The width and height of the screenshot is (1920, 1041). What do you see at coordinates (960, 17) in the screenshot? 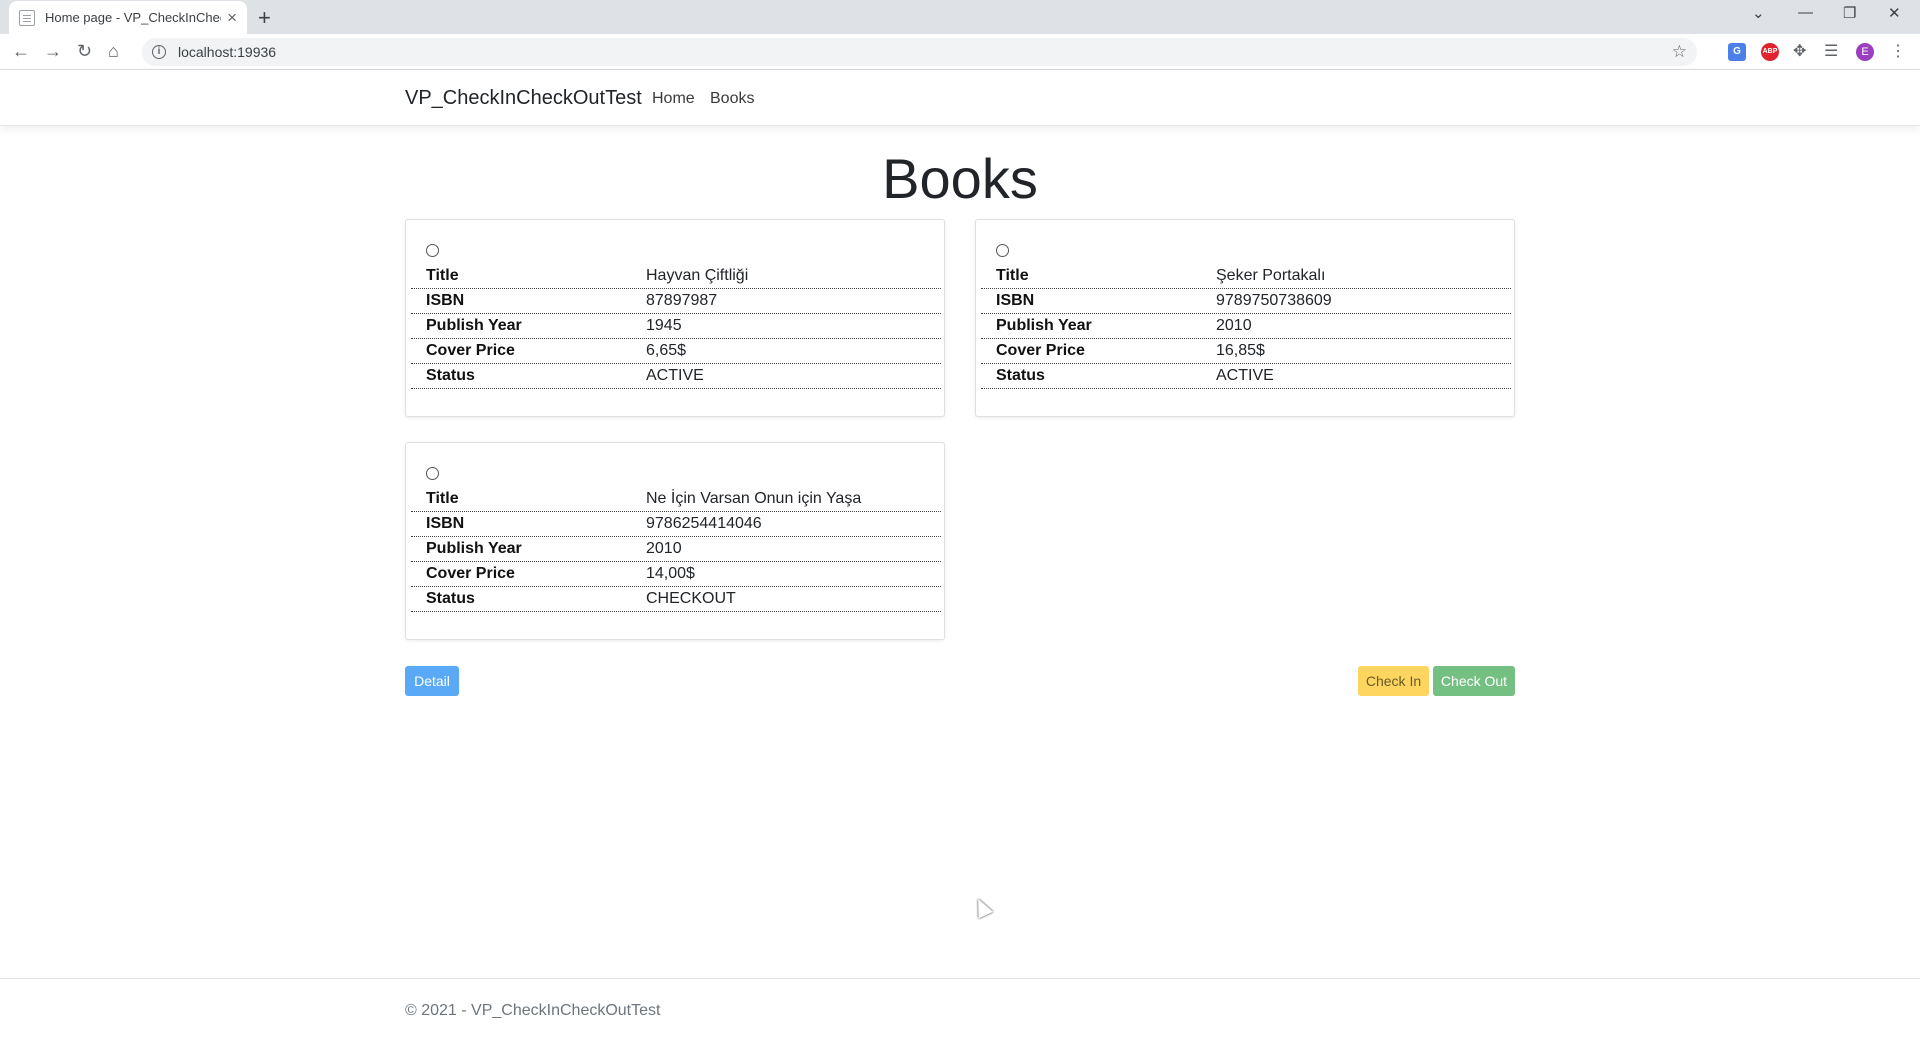
I see `browser-tabstrip: Home page - VP_CheckInCheckO × + ⌄ — ❐ ✕` at bounding box center [960, 17].